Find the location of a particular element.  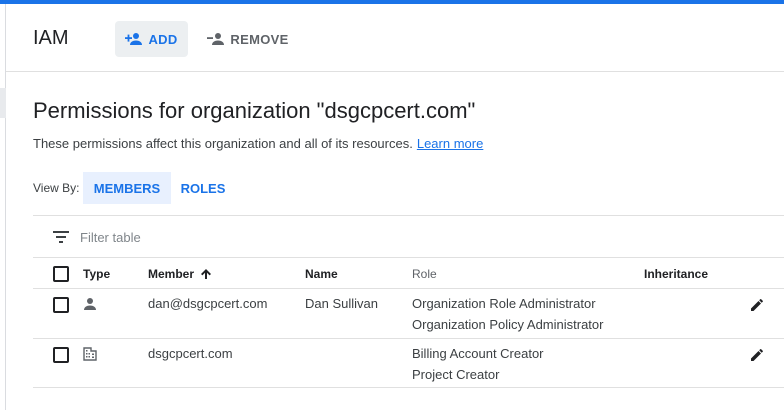

iam-title: IAM is located at coordinates (51, 38).